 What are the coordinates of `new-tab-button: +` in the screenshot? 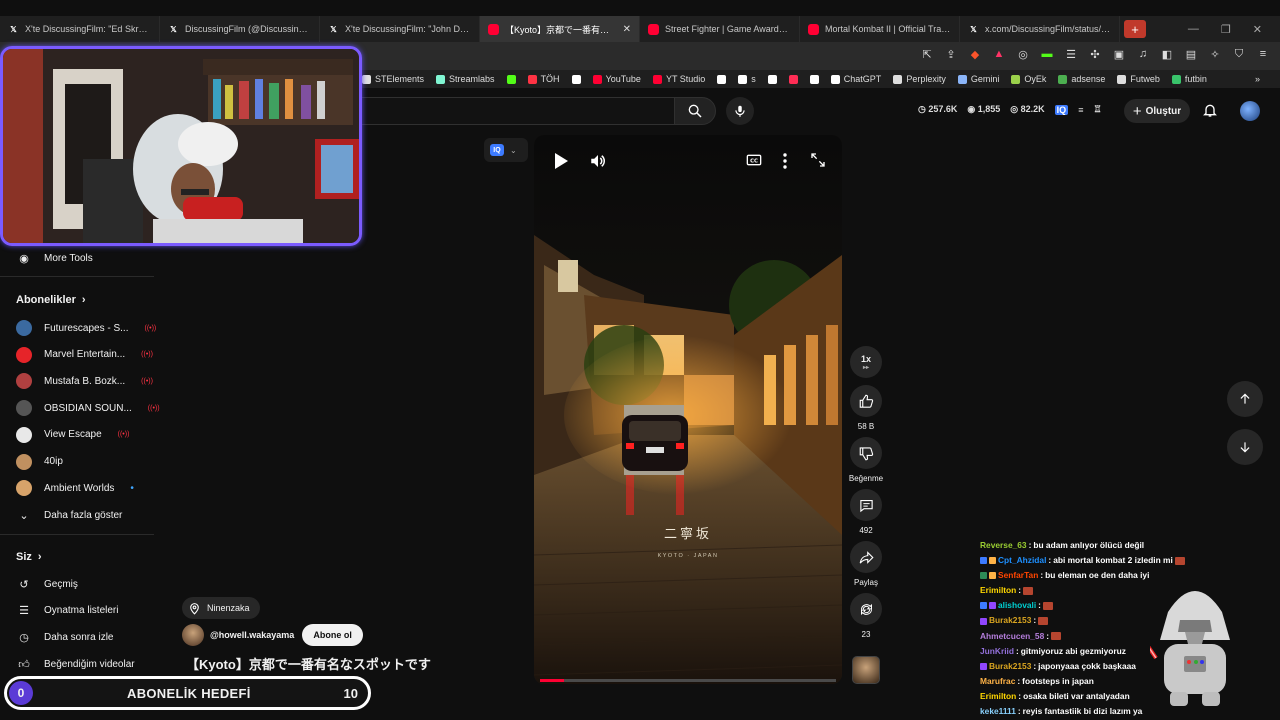 It's located at (1135, 29).